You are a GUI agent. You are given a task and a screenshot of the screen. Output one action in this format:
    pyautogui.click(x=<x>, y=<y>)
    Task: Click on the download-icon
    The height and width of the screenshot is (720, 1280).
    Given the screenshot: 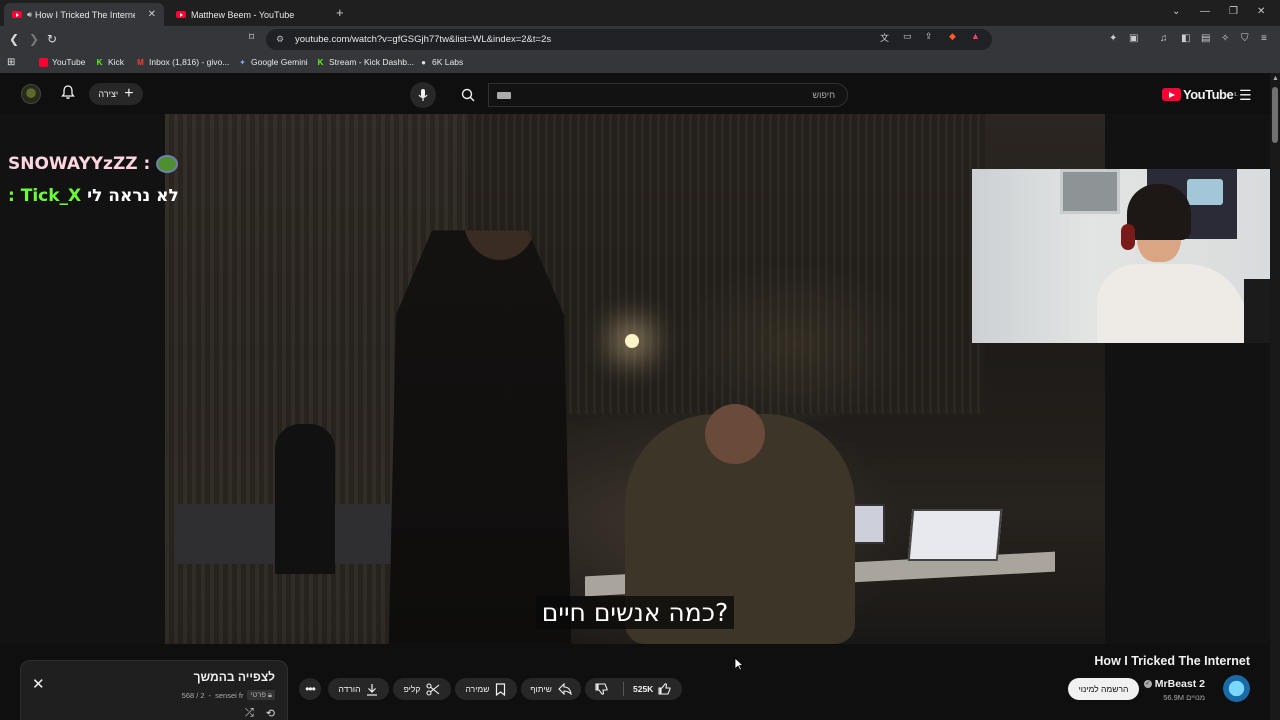 What is the action you would take?
    pyautogui.click(x=372, y=689)
    